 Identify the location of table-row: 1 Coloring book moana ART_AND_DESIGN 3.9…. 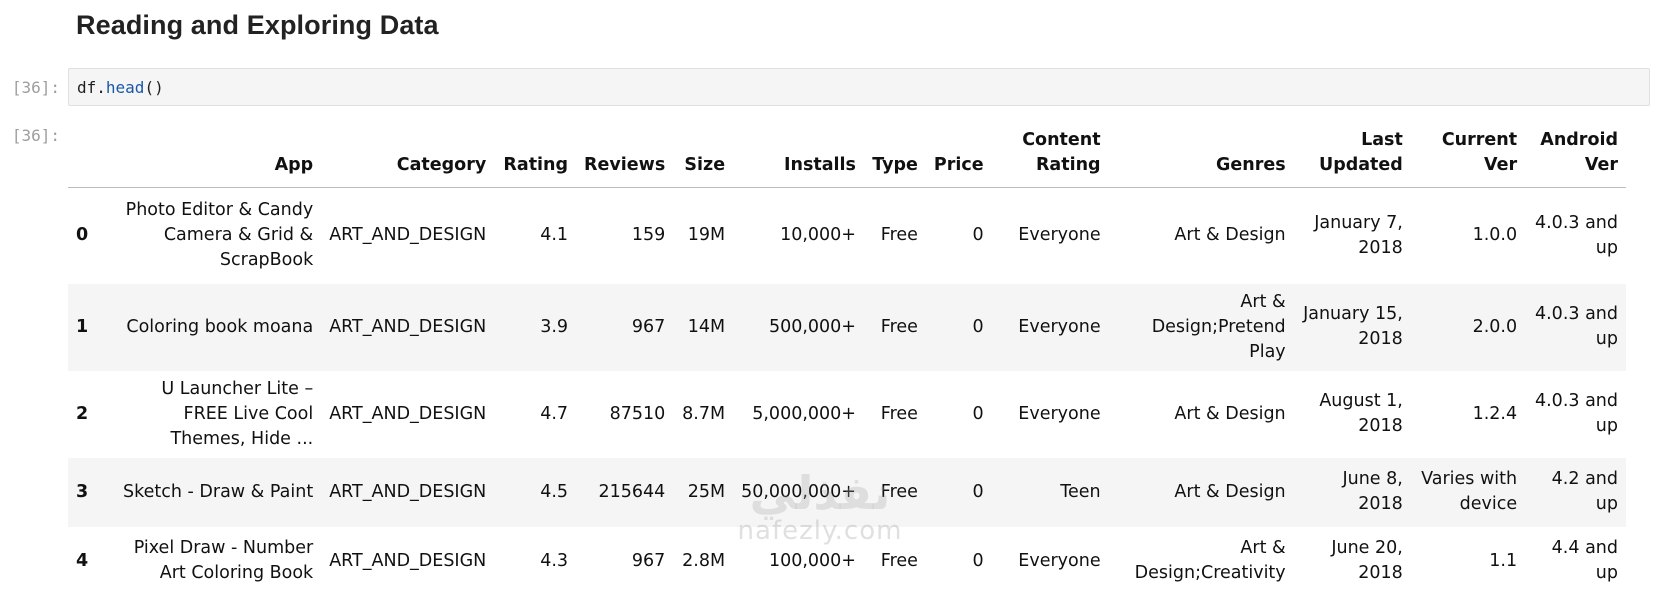
(847, 327).